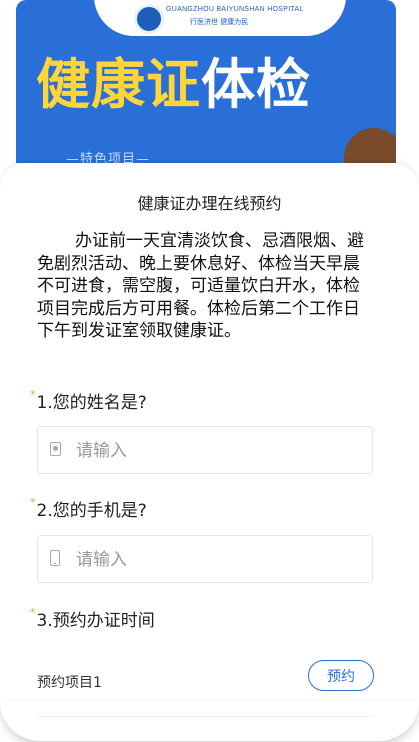  I want to click on user-icon, so click(55, 449).